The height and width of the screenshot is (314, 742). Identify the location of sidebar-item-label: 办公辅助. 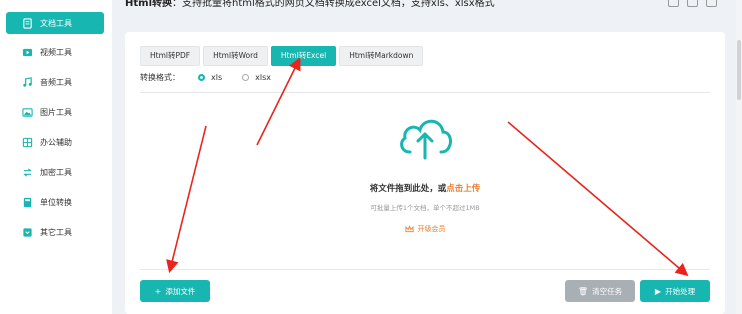
(56, 142).